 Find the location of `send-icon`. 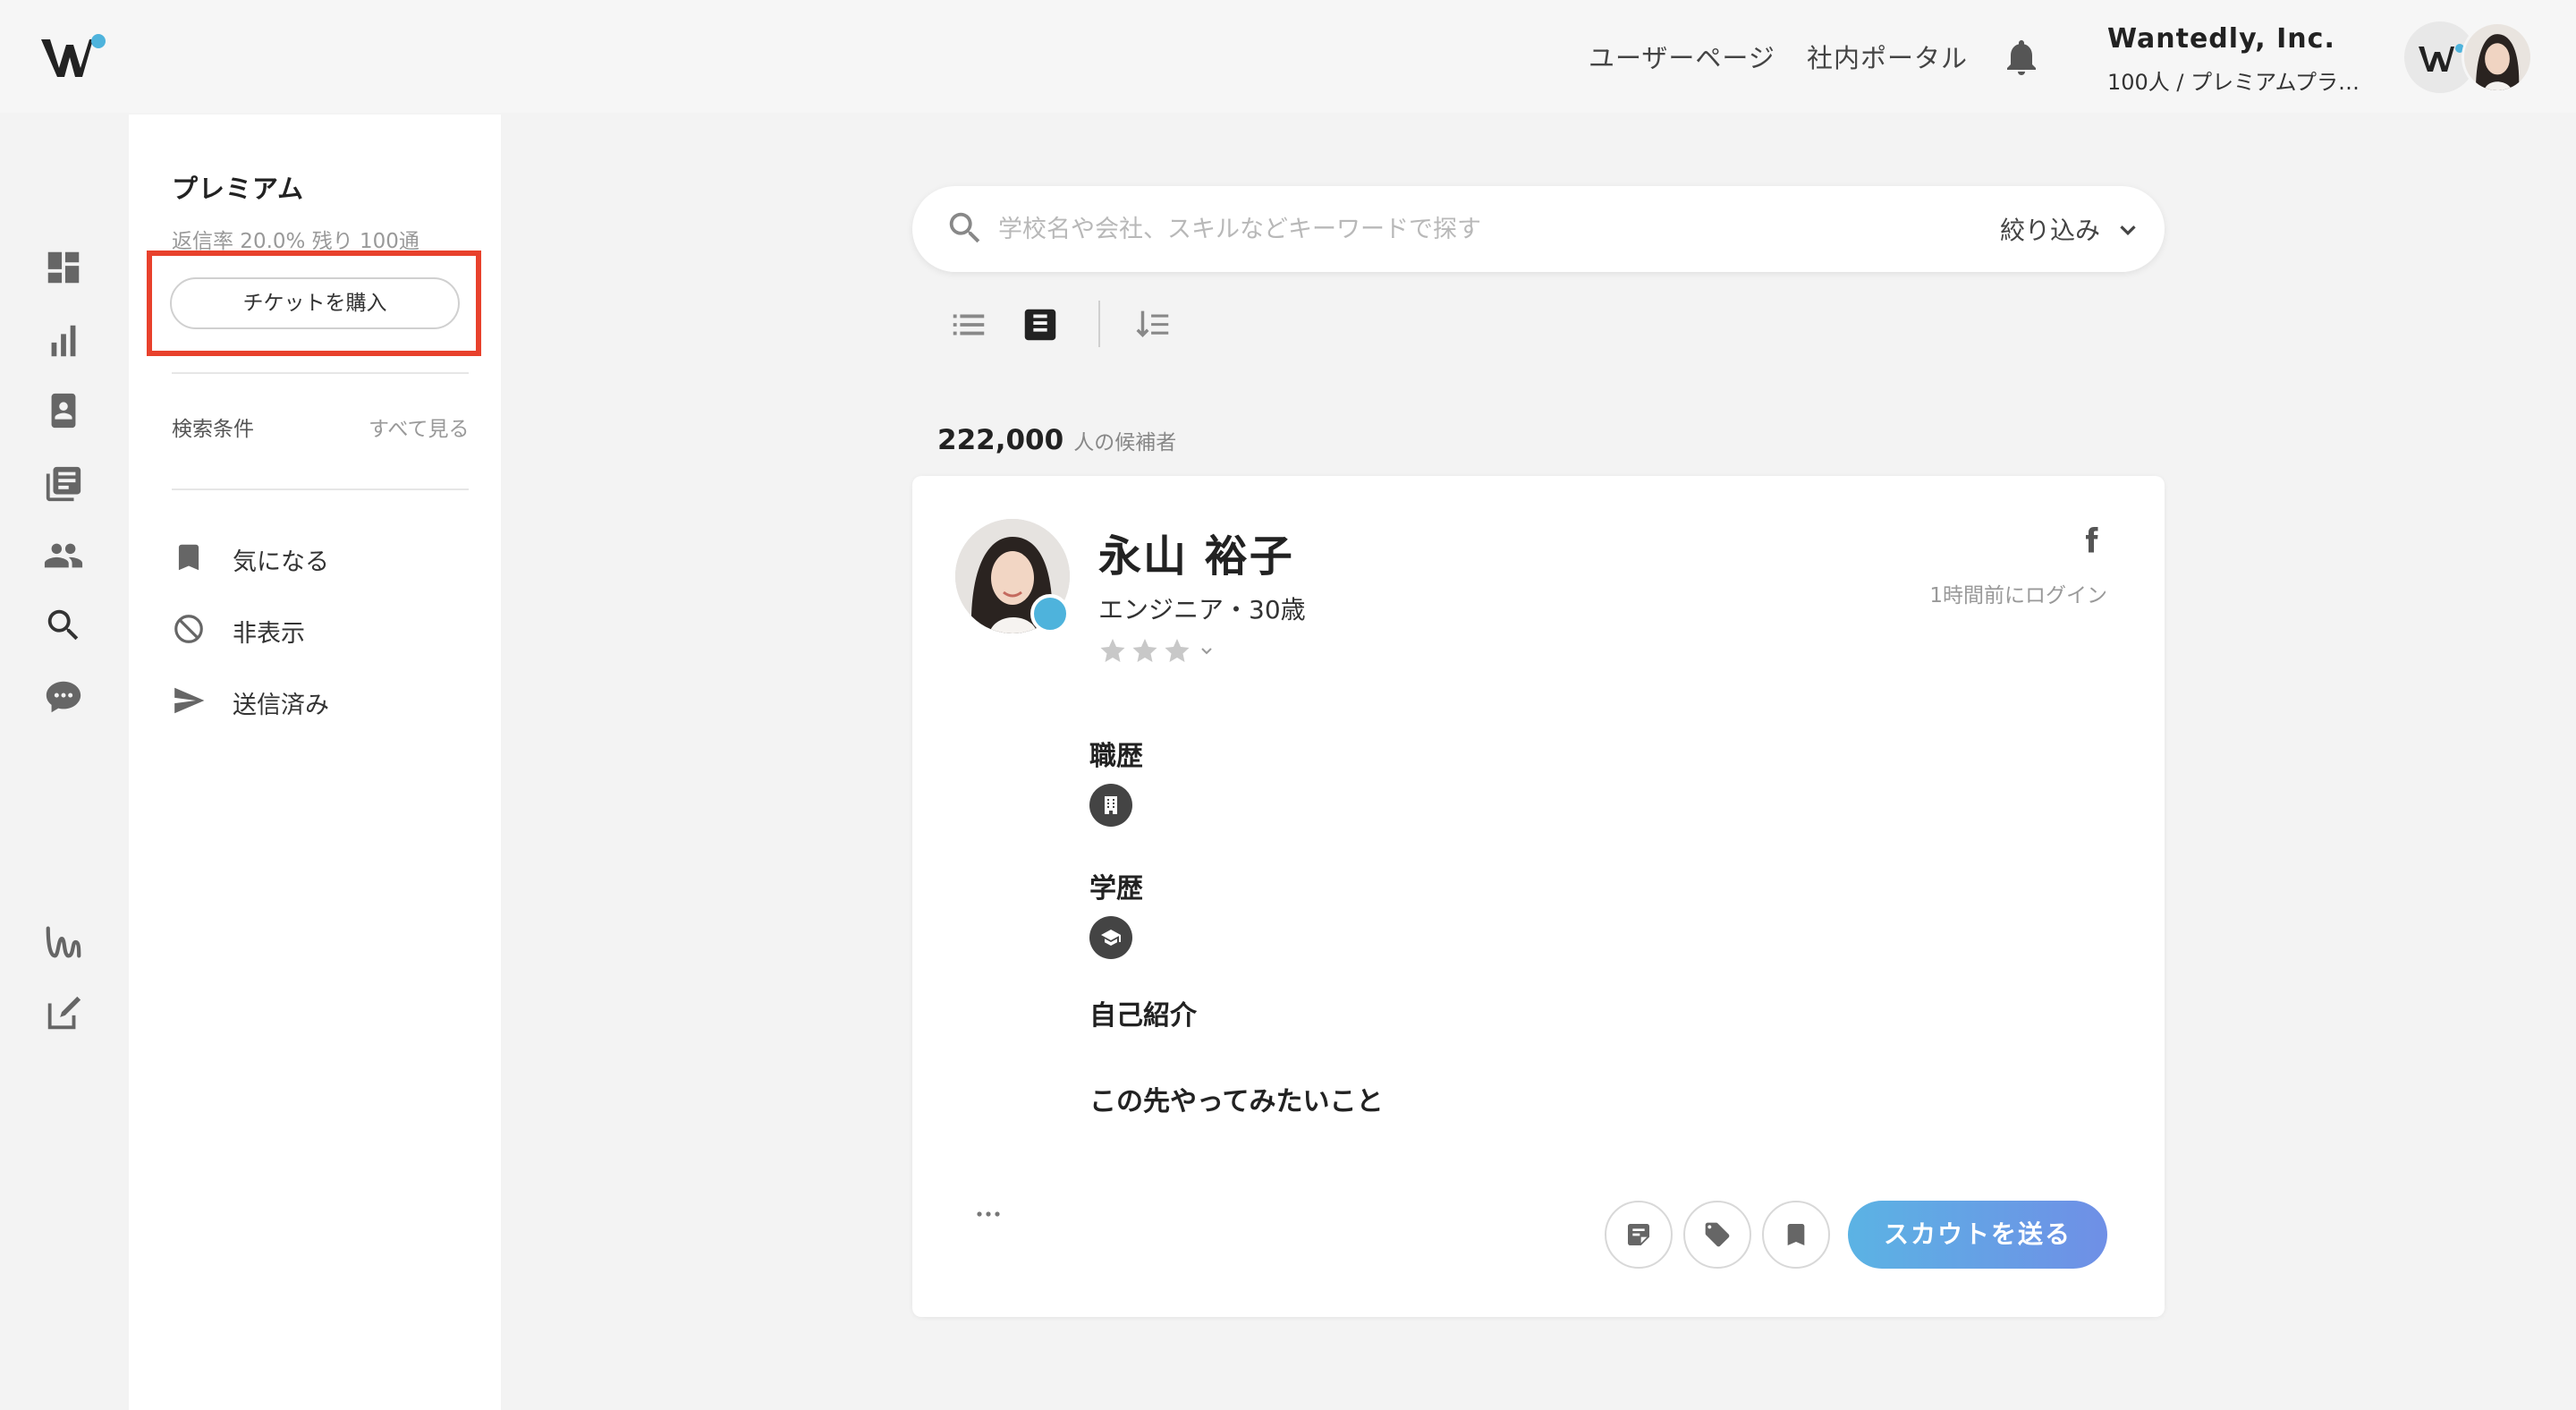

send-icon is located at coordinates (189, 701).